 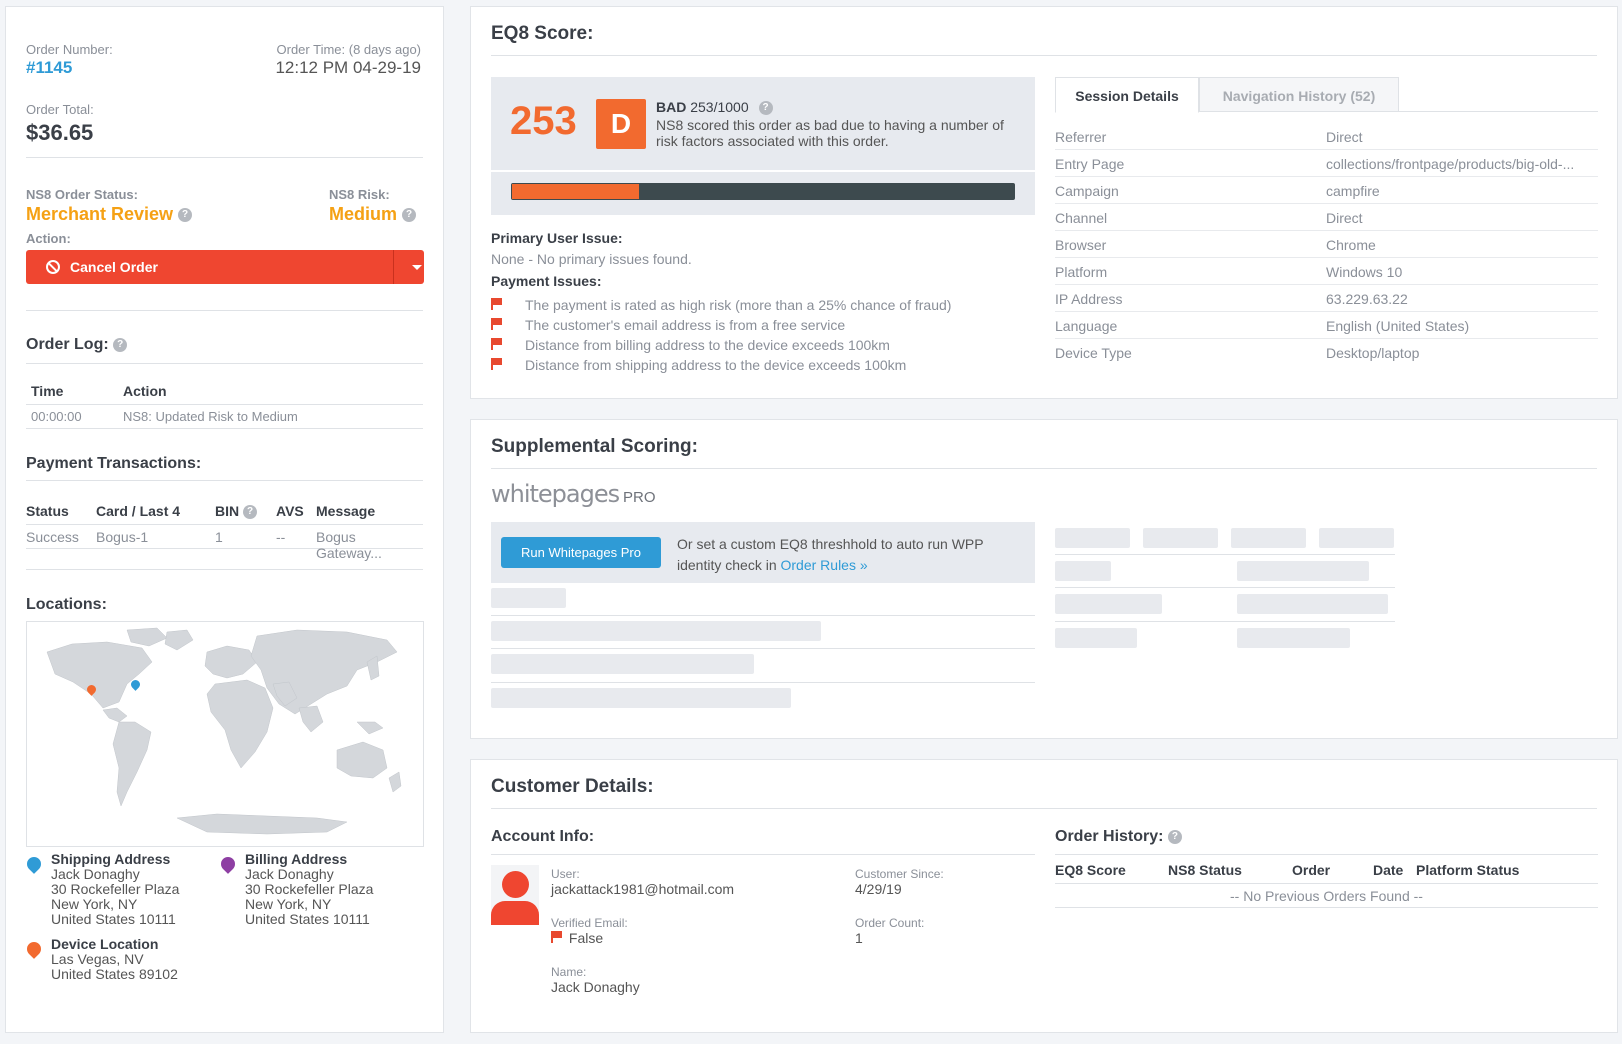 What do you see at coordinates (581, 552) in the screenshot?
I see `run-whitepages-button: Run Whitepages Pro` at bounding box center [581, 552].